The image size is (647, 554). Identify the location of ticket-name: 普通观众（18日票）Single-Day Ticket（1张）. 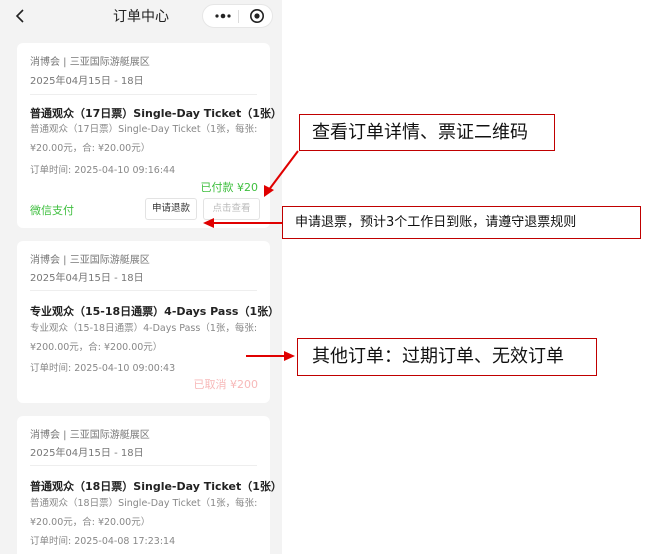
(156, 486).